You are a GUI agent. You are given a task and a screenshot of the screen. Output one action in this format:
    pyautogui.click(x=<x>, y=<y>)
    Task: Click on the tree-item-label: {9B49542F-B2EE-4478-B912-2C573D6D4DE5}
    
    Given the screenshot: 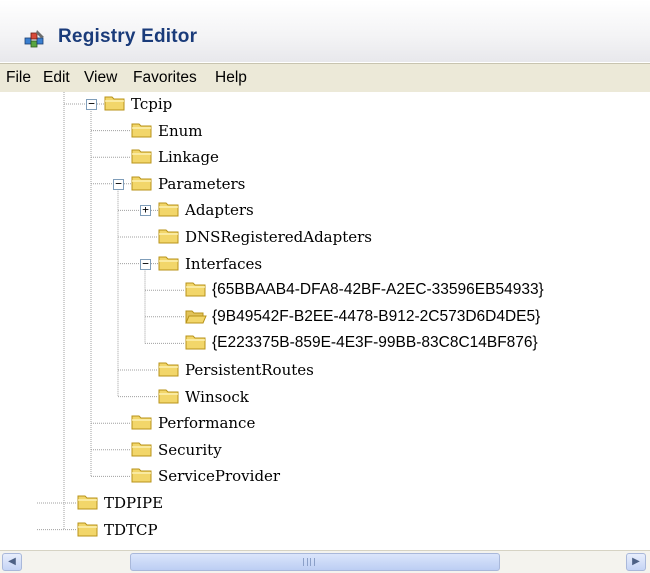 What is the action you would take?
    pyautogui.click(x=376, y=316)
    